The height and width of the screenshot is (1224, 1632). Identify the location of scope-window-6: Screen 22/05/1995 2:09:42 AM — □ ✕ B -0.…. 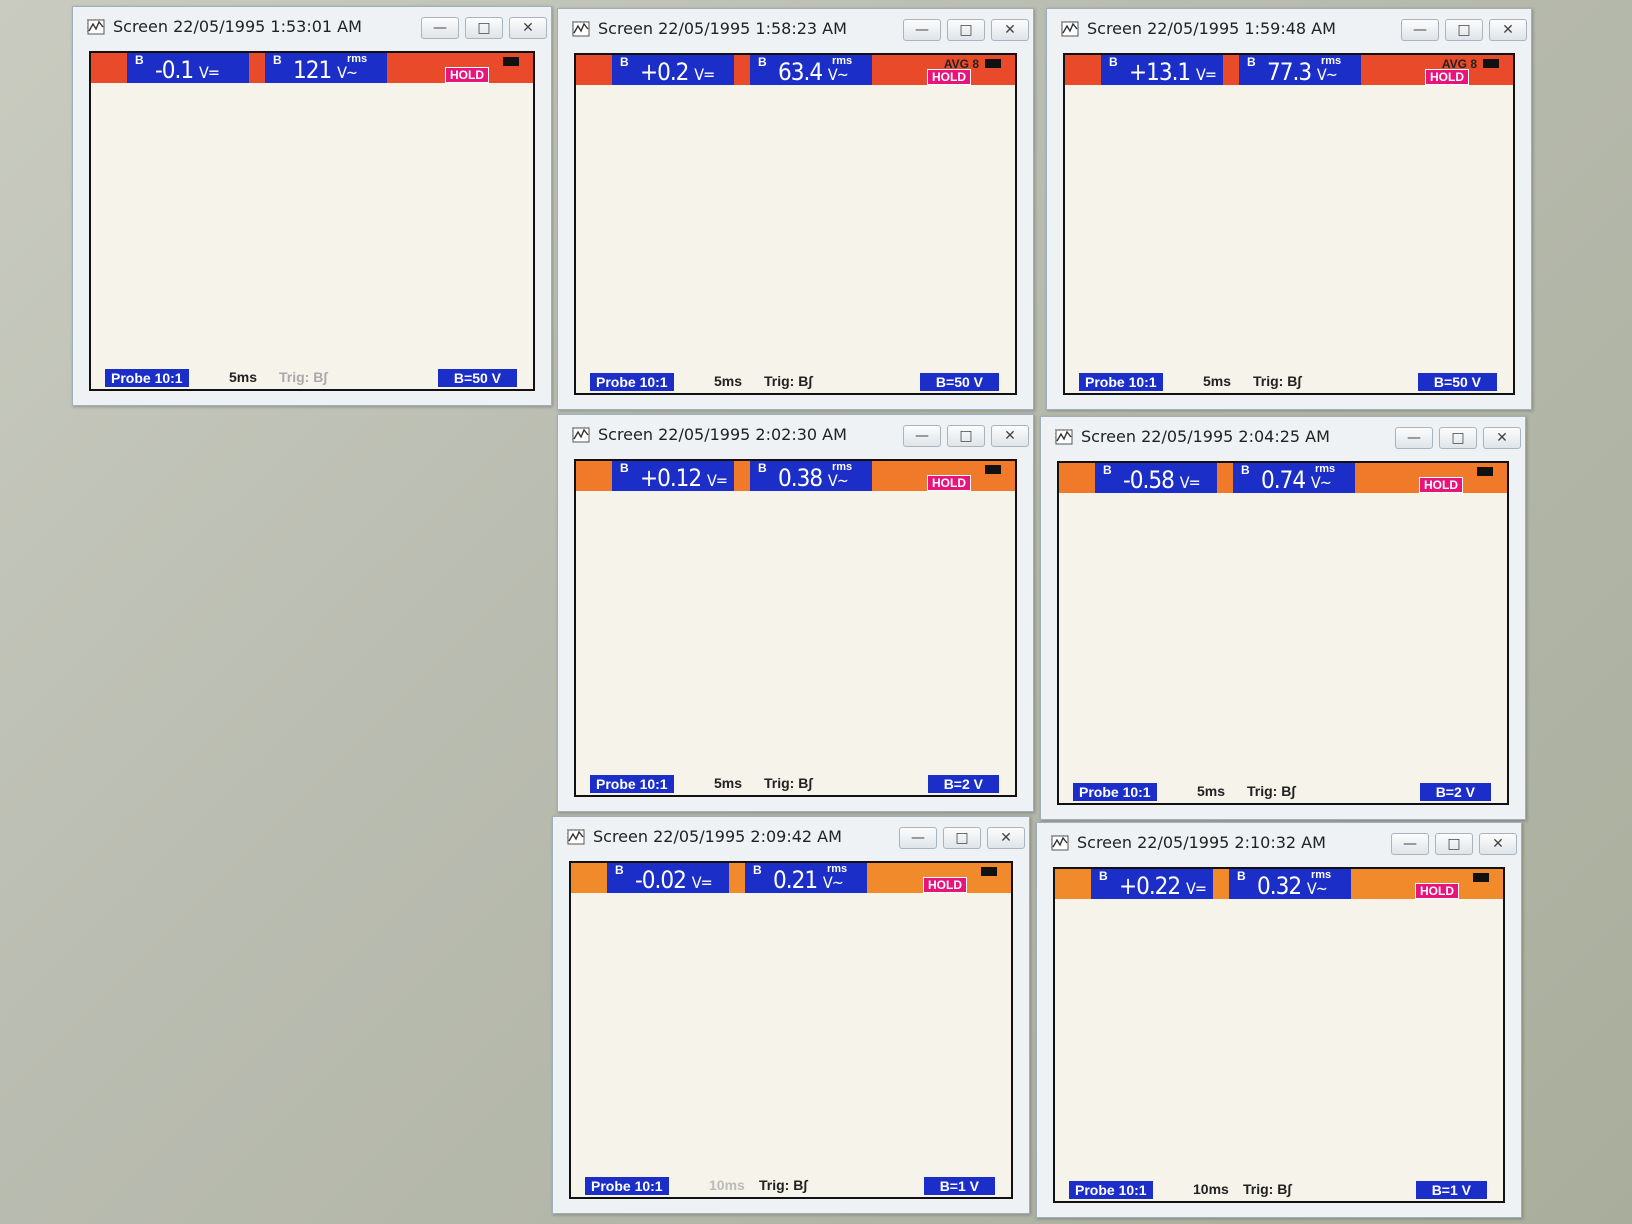
(791, 1015).